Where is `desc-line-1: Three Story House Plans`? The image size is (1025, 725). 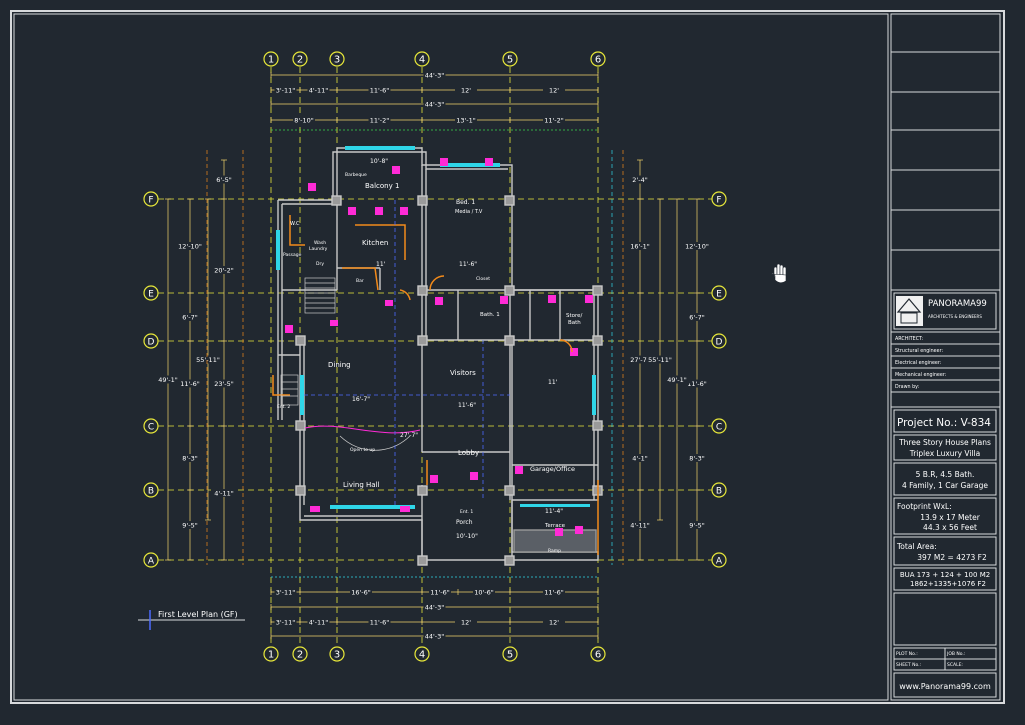
desc-line-1: Three Story House Plans is located at coordinates (944, 442).